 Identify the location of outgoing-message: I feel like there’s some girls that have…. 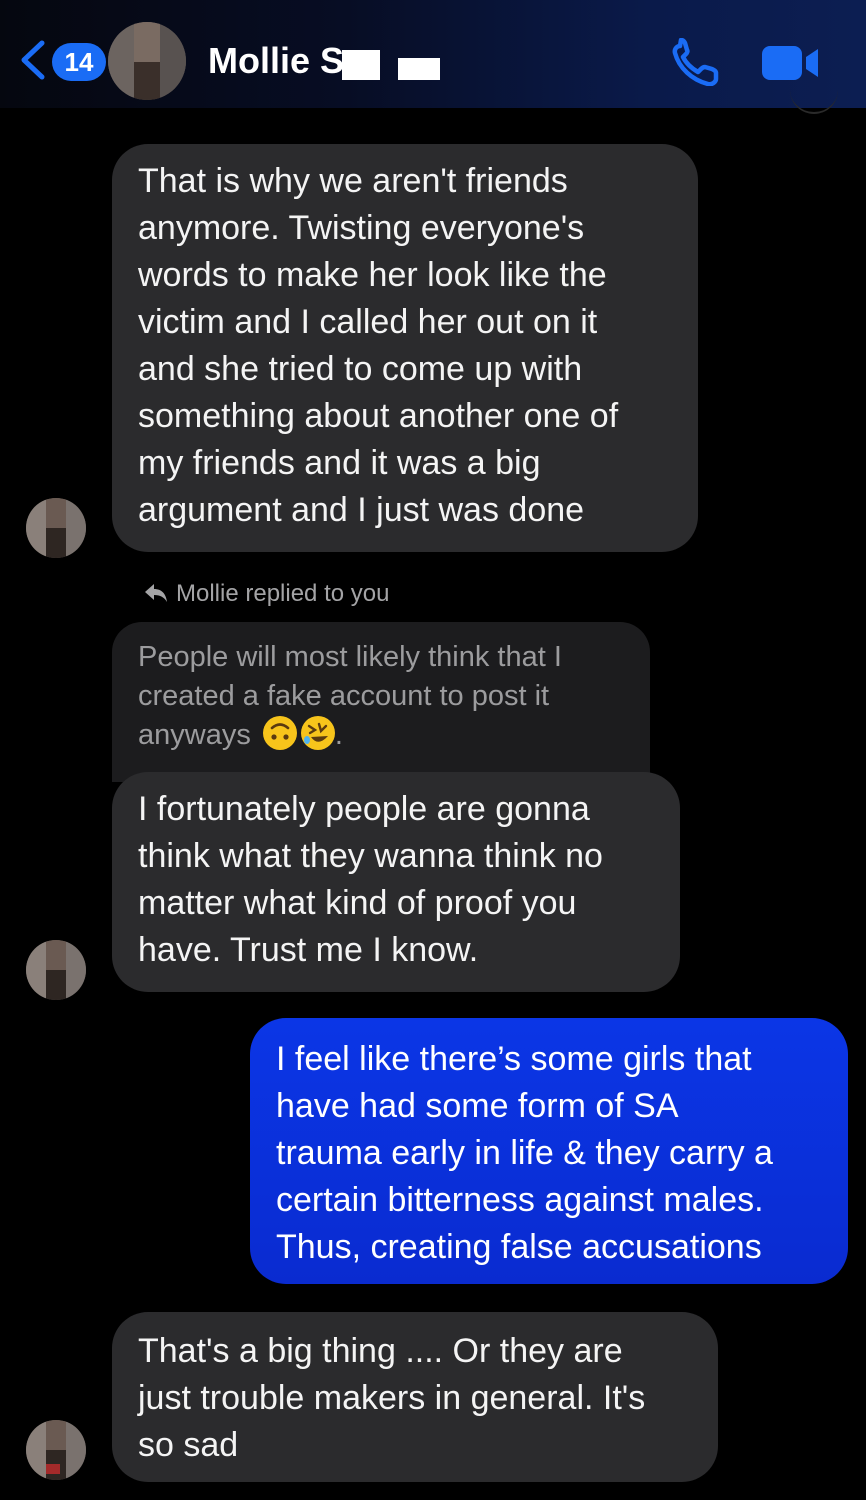
(549, 1151).